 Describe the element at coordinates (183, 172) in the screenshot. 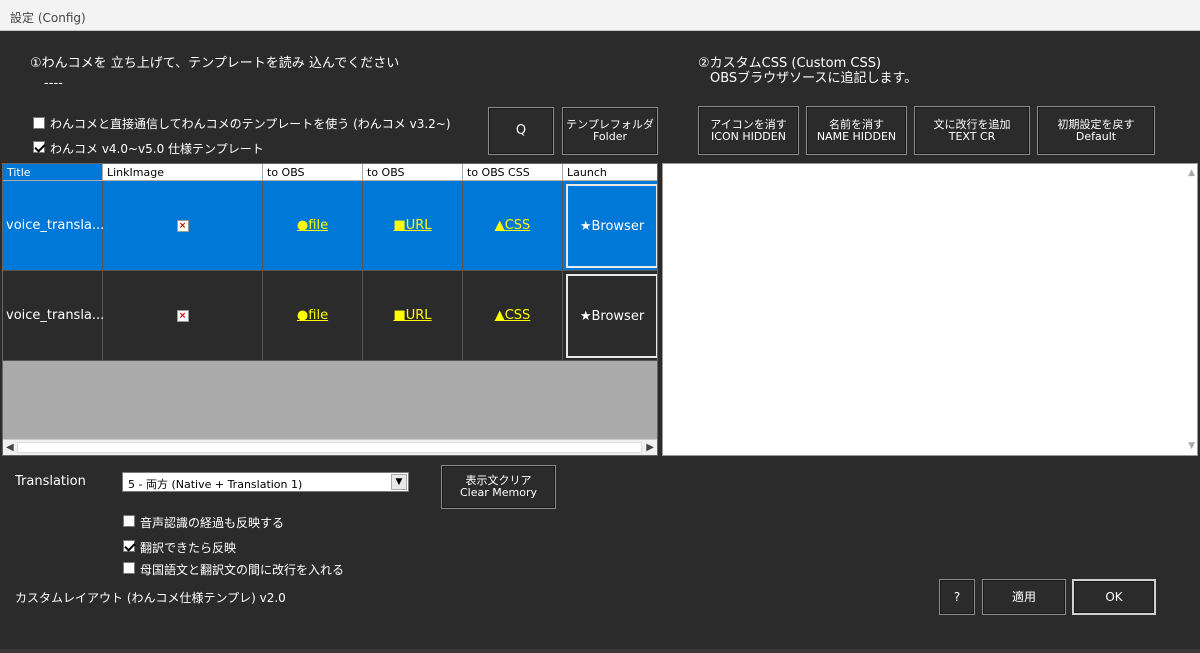

I see `col-linkimage: LinkImage` at that location.